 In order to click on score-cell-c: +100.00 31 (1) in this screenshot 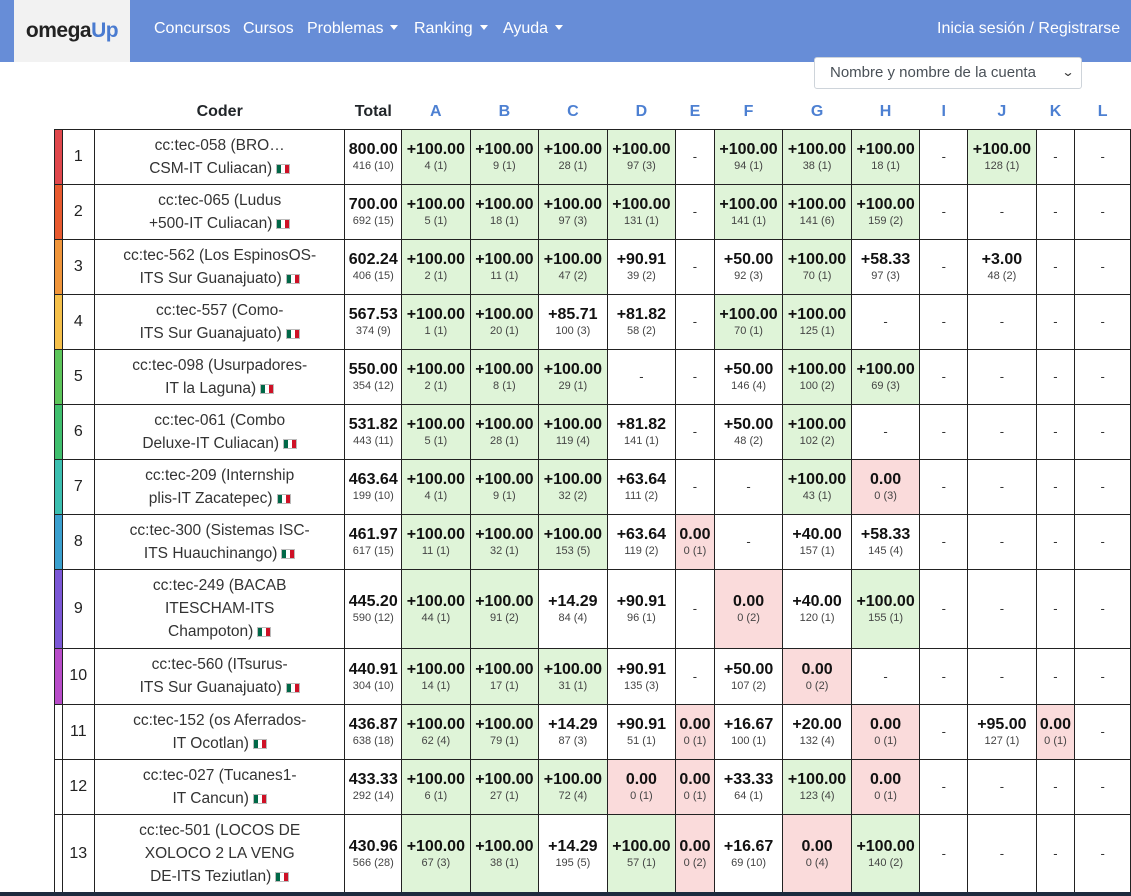, I will do `click(573, 676)`.